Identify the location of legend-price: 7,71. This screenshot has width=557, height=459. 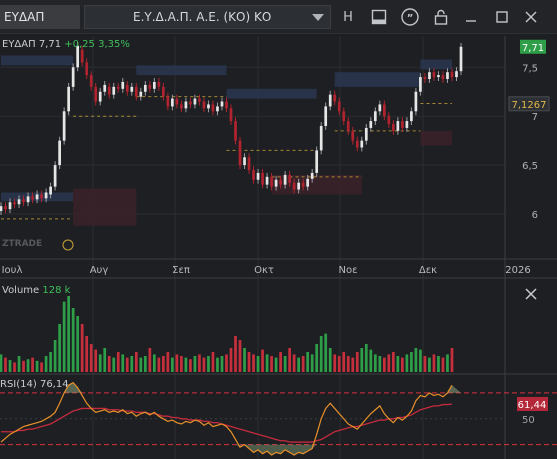
(51, 44).